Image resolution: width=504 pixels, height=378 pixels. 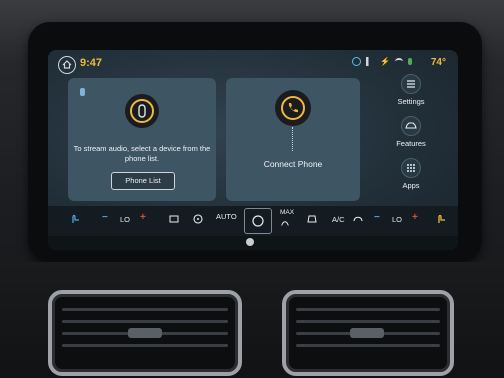 I want to click on right-air-vent, so click(x=368, y=333).